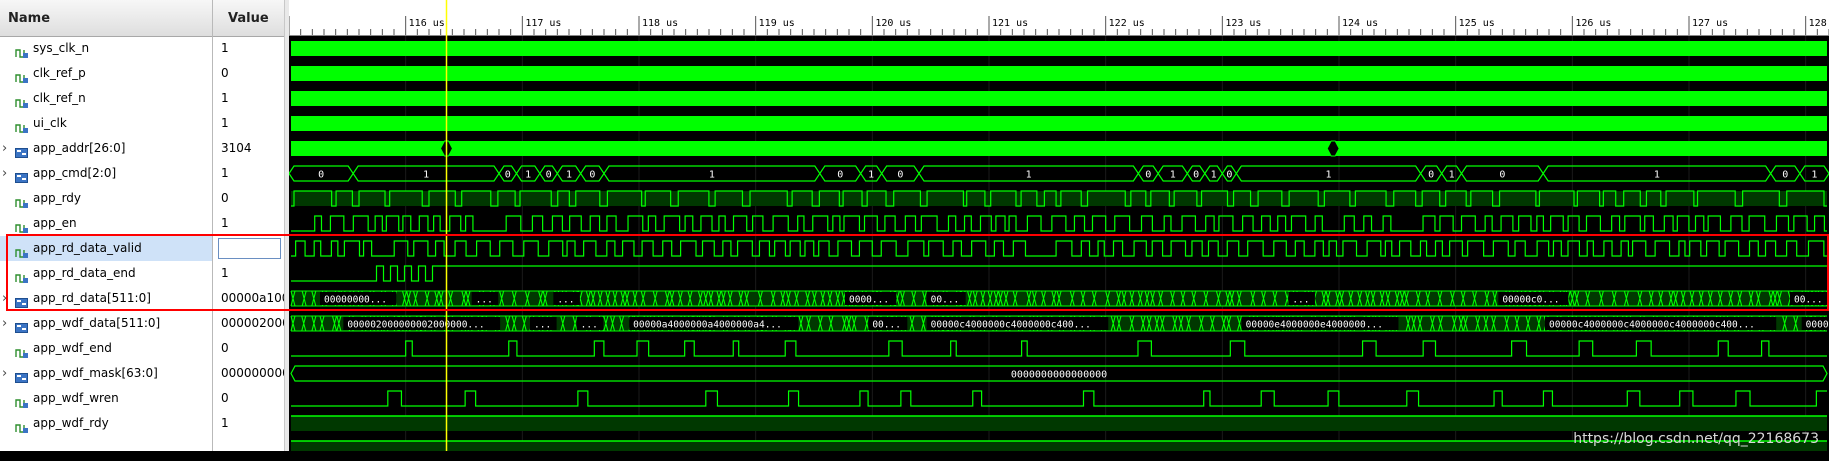  Describe the element at coordinates (1593, 23) in the screenshot. I see `ruler-tick-label: 126 us` at that location.